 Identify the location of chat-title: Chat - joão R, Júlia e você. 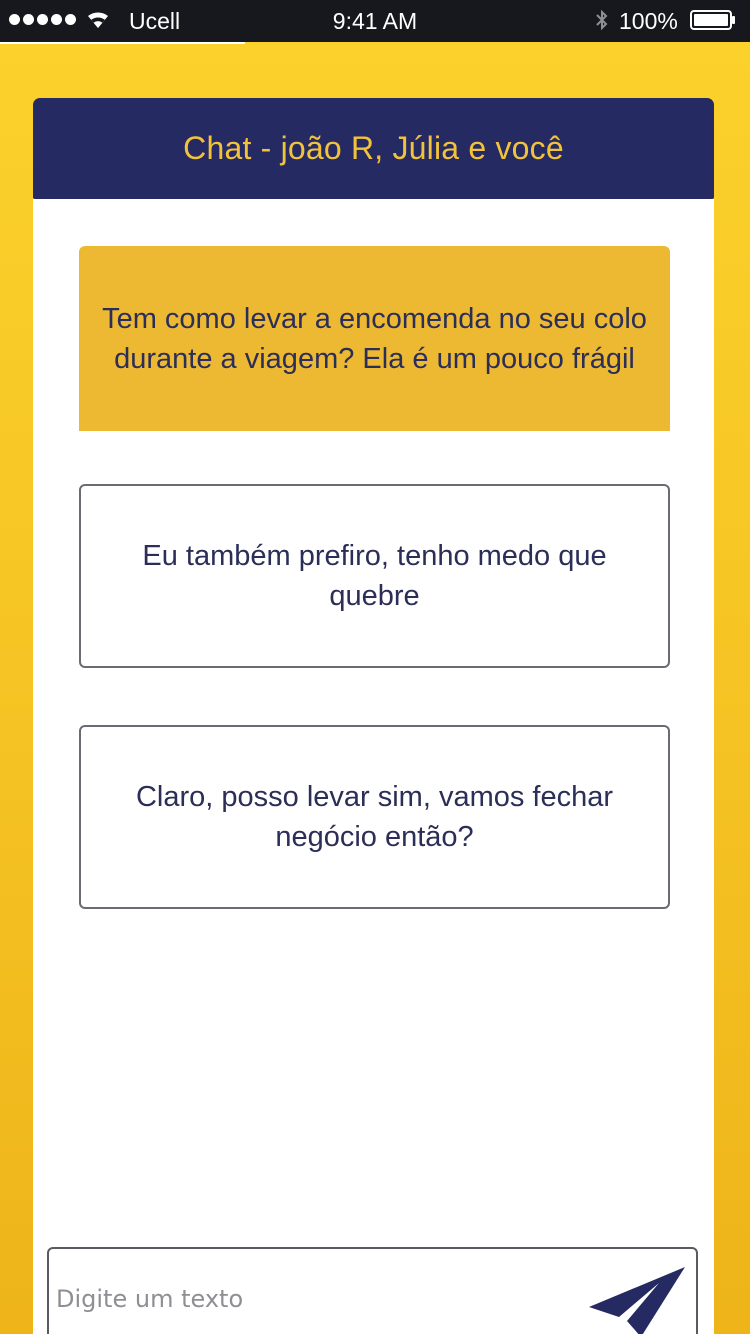
(373, 148).